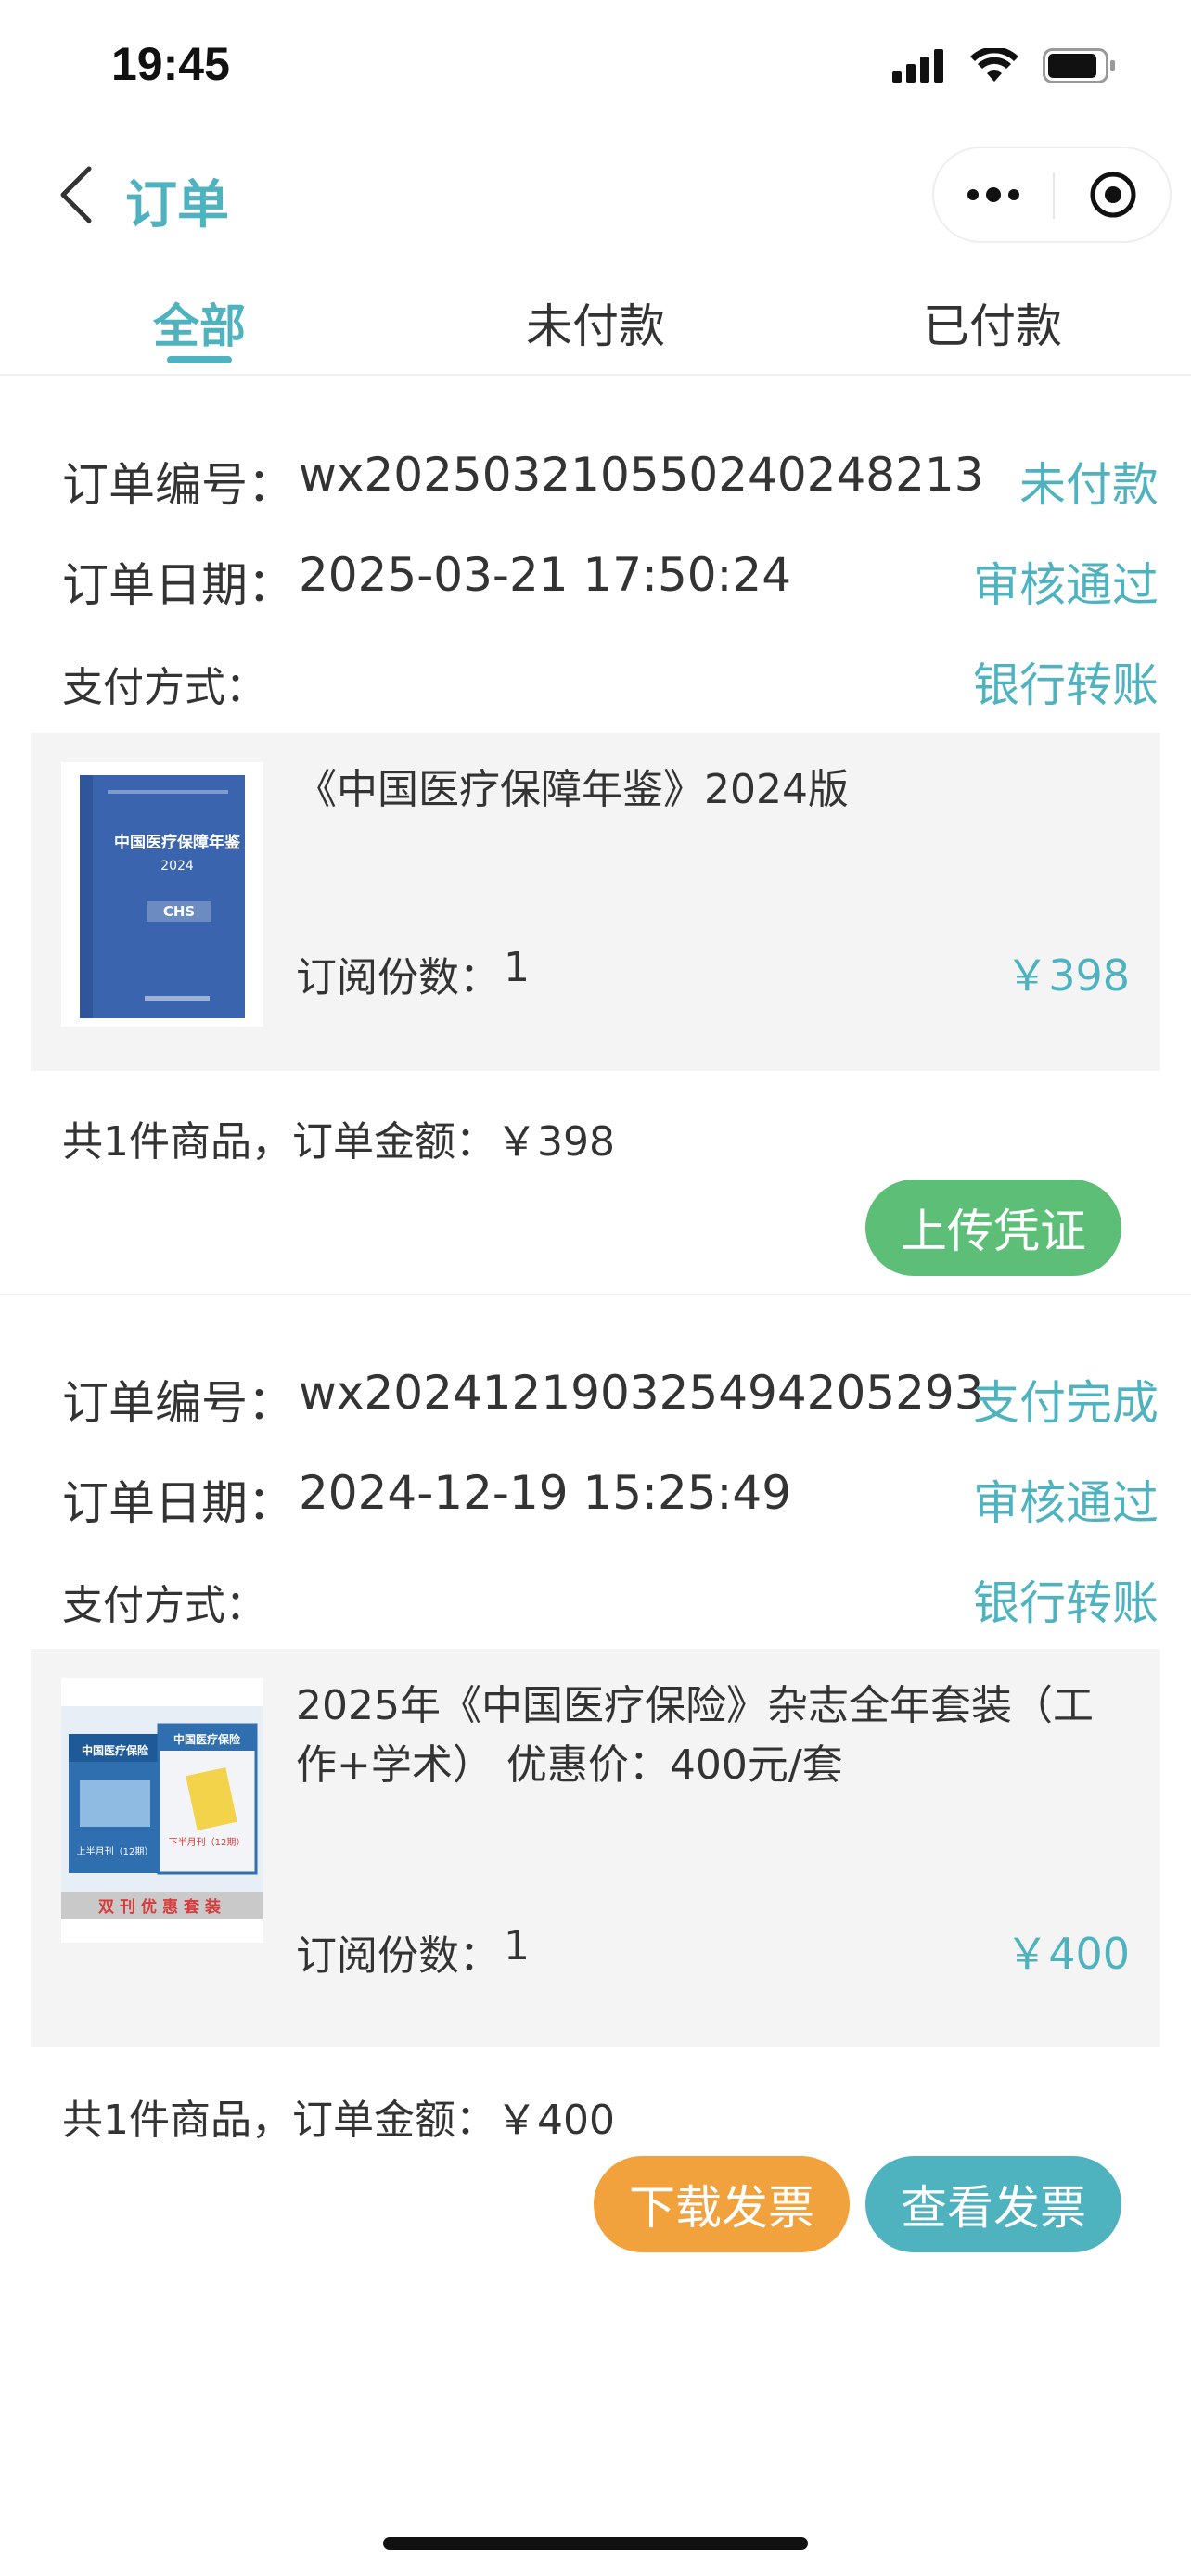  I want to click on mini-program-capsule, so click(1052, 195).